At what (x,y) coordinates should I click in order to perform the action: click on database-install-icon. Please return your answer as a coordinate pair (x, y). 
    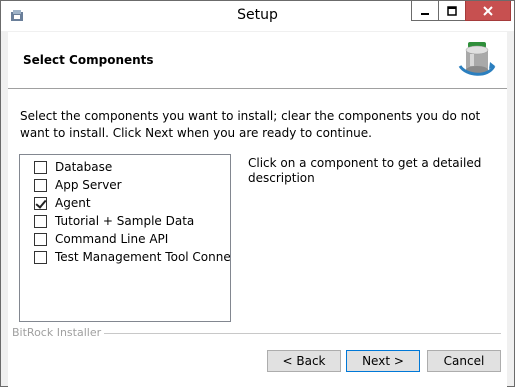
    Looking at the image, I should click on (477, 59).